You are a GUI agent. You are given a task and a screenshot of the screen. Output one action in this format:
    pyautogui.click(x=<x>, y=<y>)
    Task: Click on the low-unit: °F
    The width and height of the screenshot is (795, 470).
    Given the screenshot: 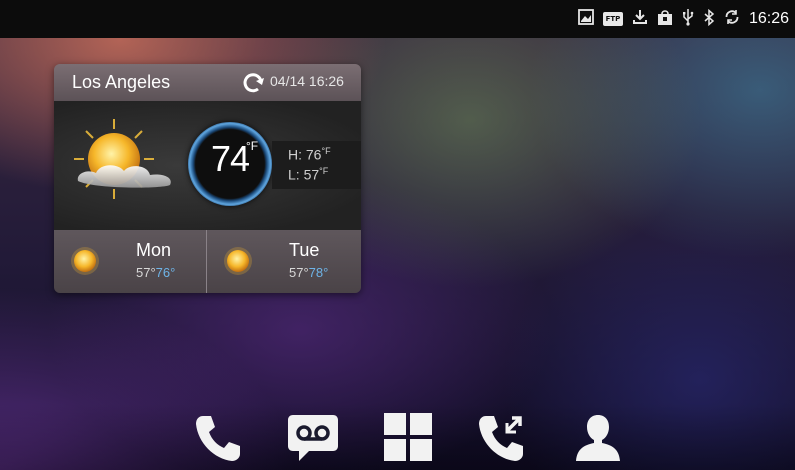 What is the action you would take?
    pyautogui.click(x=324, y=171)
    